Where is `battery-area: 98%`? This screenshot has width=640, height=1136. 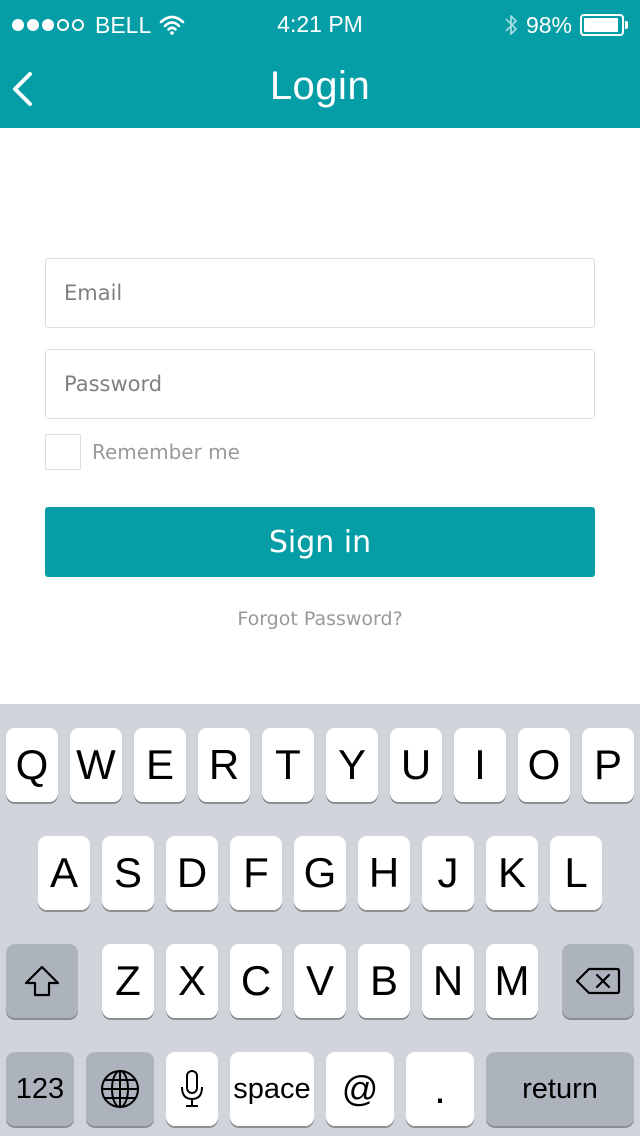
battery-area: 98% is located at coordinates (566, 25).